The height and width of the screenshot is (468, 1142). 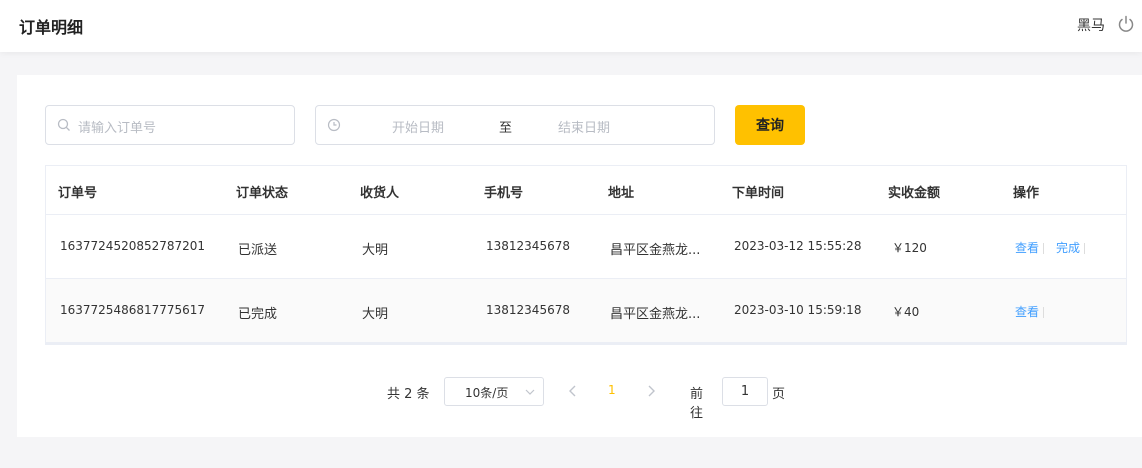 What do you see at coordinates (262, 193) in the screenshot?
I see `header-status: 订单状态` at bounding box center [262, 193].